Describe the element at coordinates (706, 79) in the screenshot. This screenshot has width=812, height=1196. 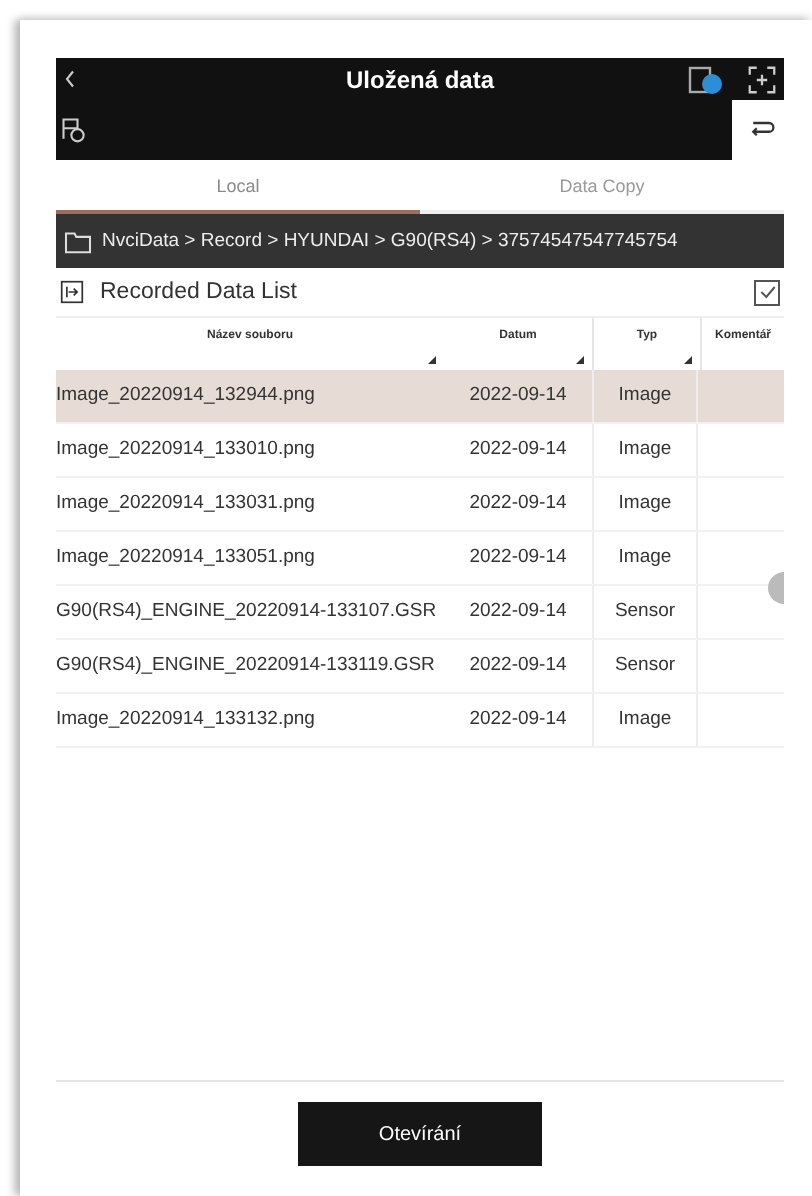
I see `device-icon` at that location.